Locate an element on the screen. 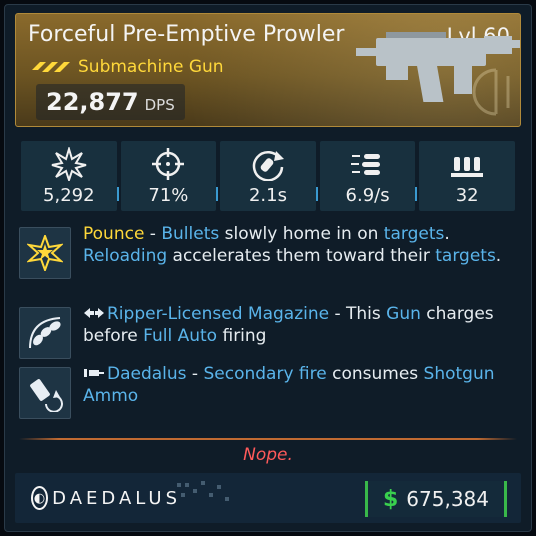 Image resolution: width=536 pixels, height=536 pixels. stat-damage-value: 5,292 is located at coordinates (69, 195).